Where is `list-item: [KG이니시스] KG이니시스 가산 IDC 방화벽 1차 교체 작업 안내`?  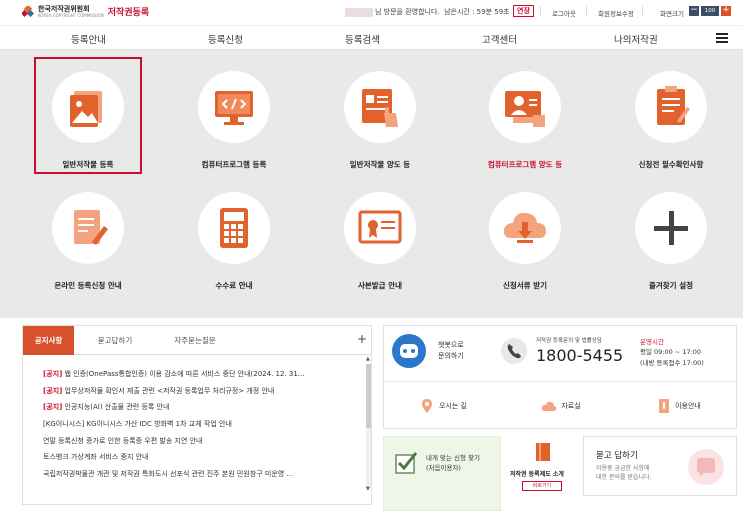 list-item: [KG이니시스] KG이니시스 가산 IDC 방화벽 1차 교체 작업 안내 is located at coordinates (203, 424).